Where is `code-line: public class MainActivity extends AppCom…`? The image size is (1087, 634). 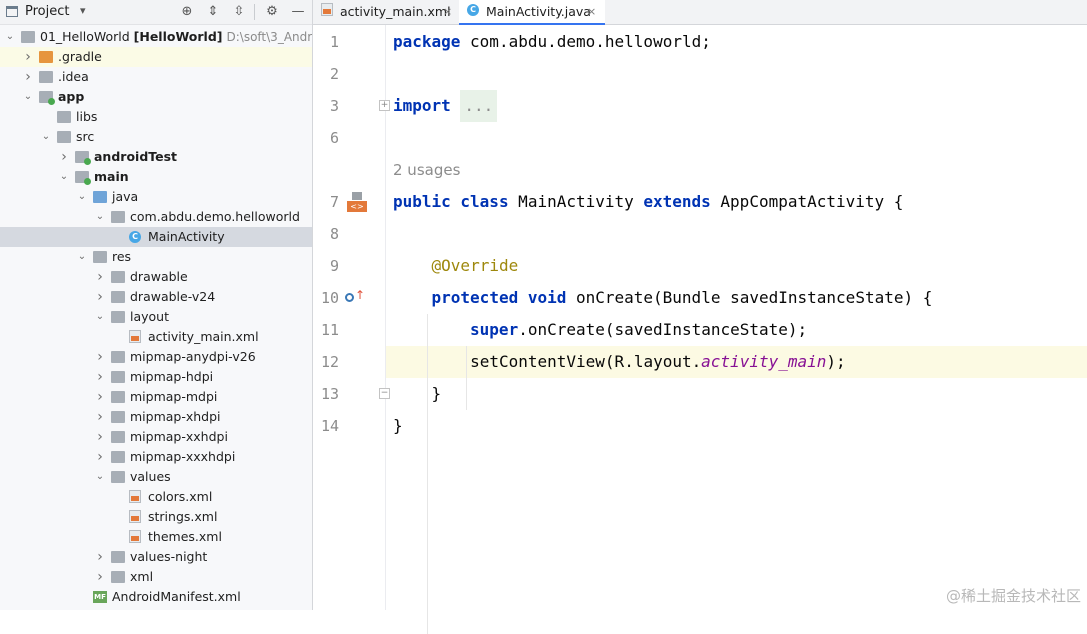 code-line: public class MainActivity extends AppCom… is located at coordinates (736, 202).